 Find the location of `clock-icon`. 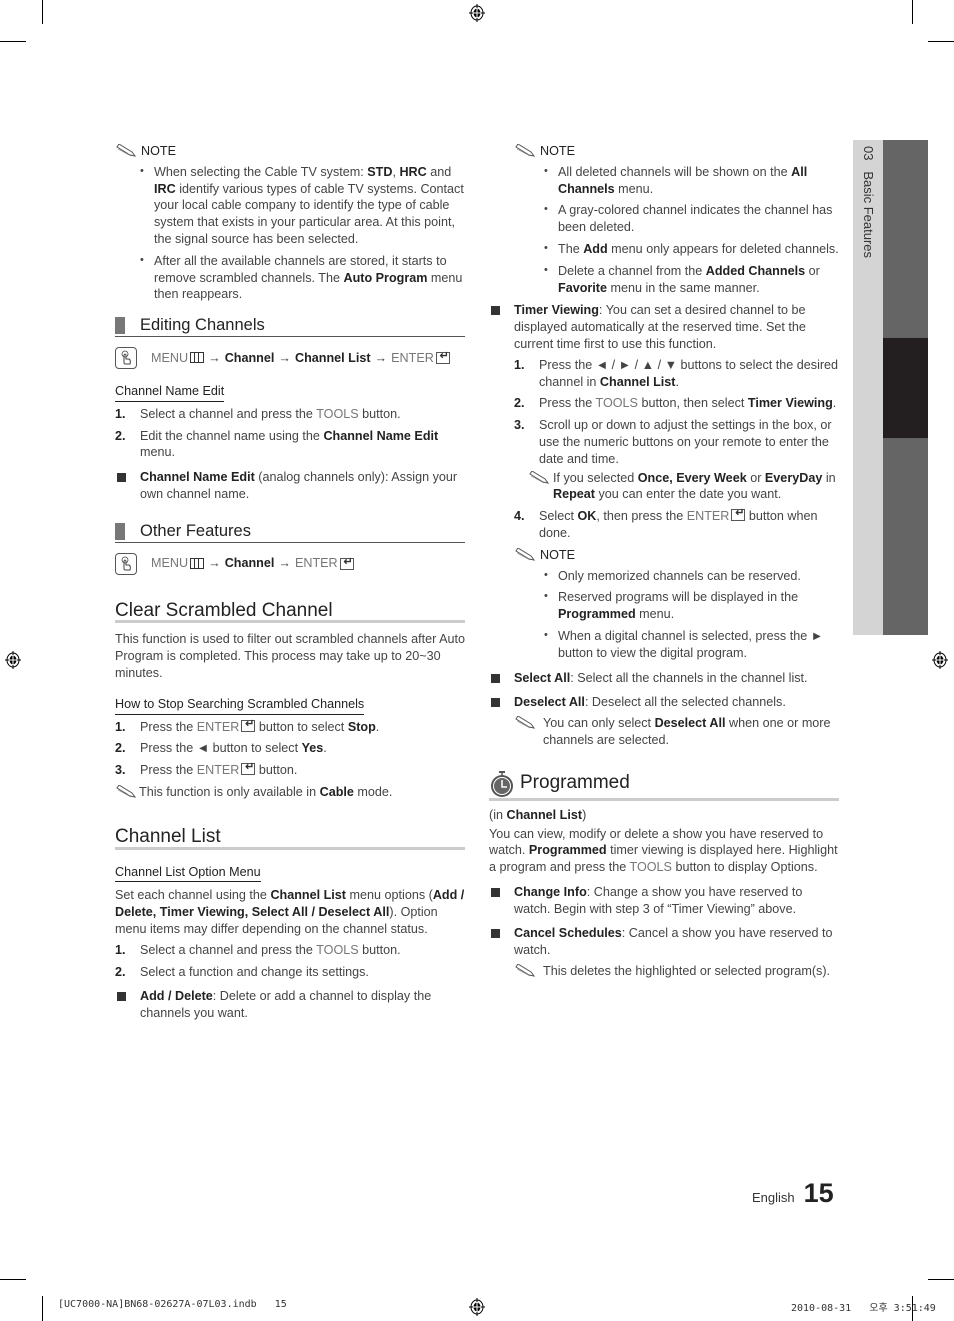

clock-icon is located at coordinates (502, 783).